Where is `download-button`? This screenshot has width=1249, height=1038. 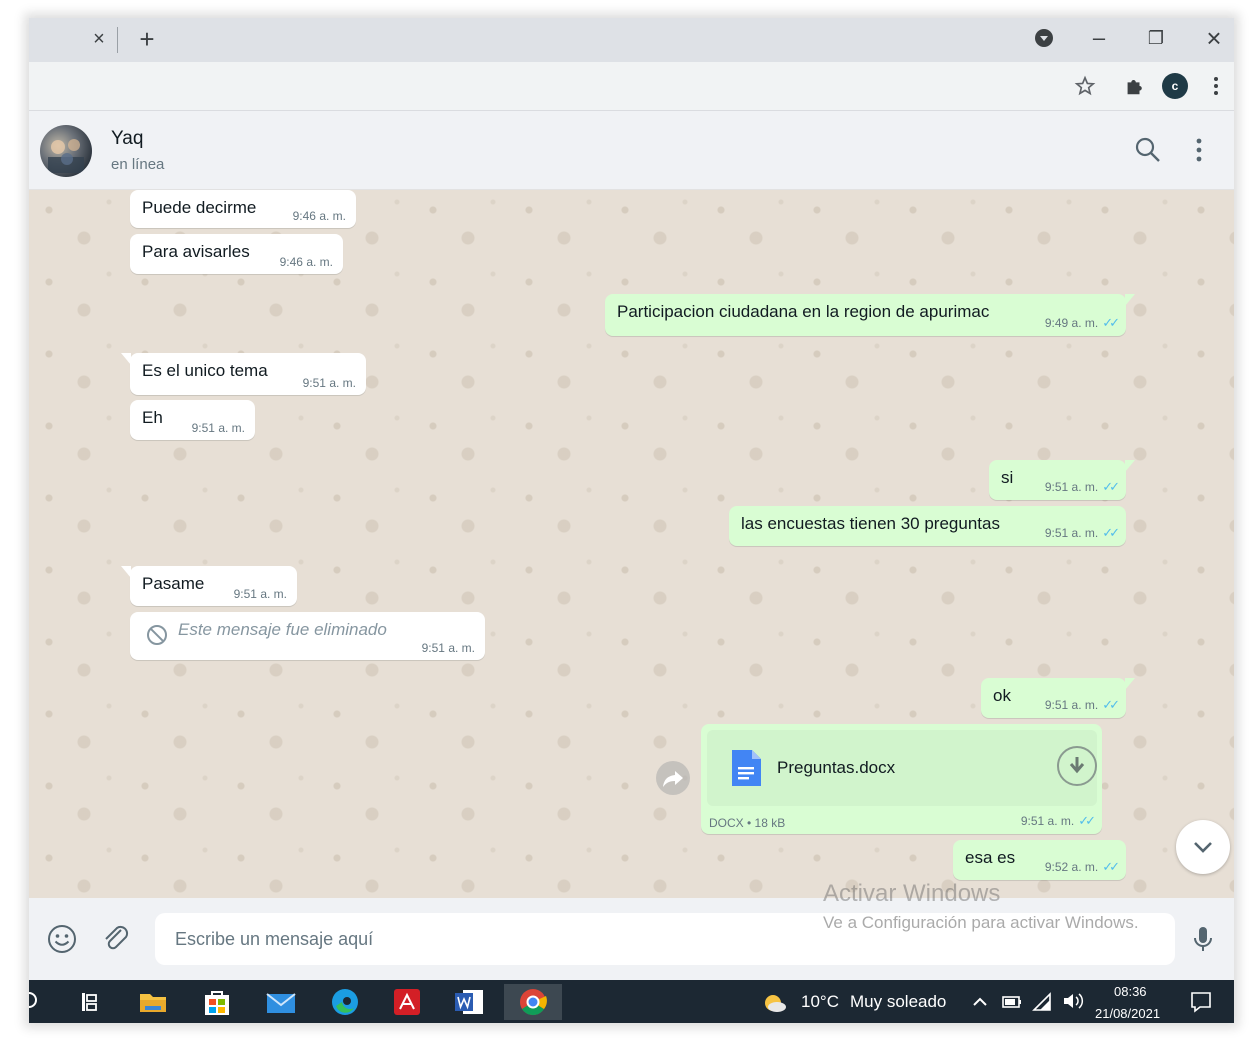
download-button is located at coordinates (1077, 766).